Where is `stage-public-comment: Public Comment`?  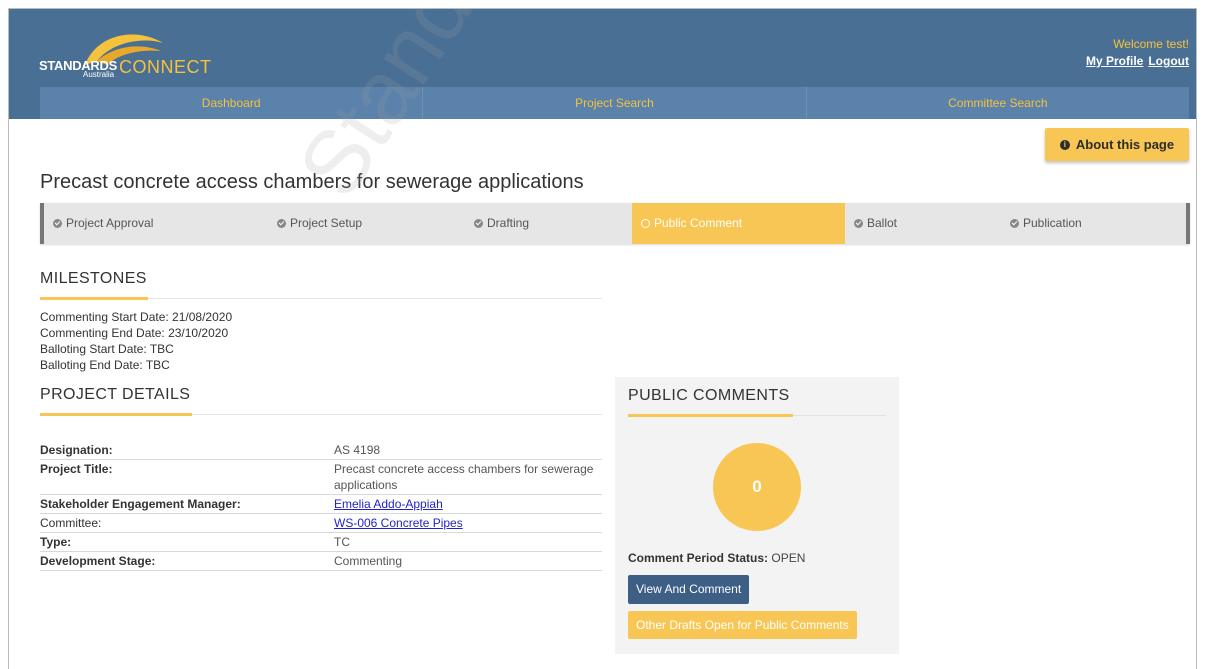
stage-public-comment: Public Comment is located at coordinates (738, 223).